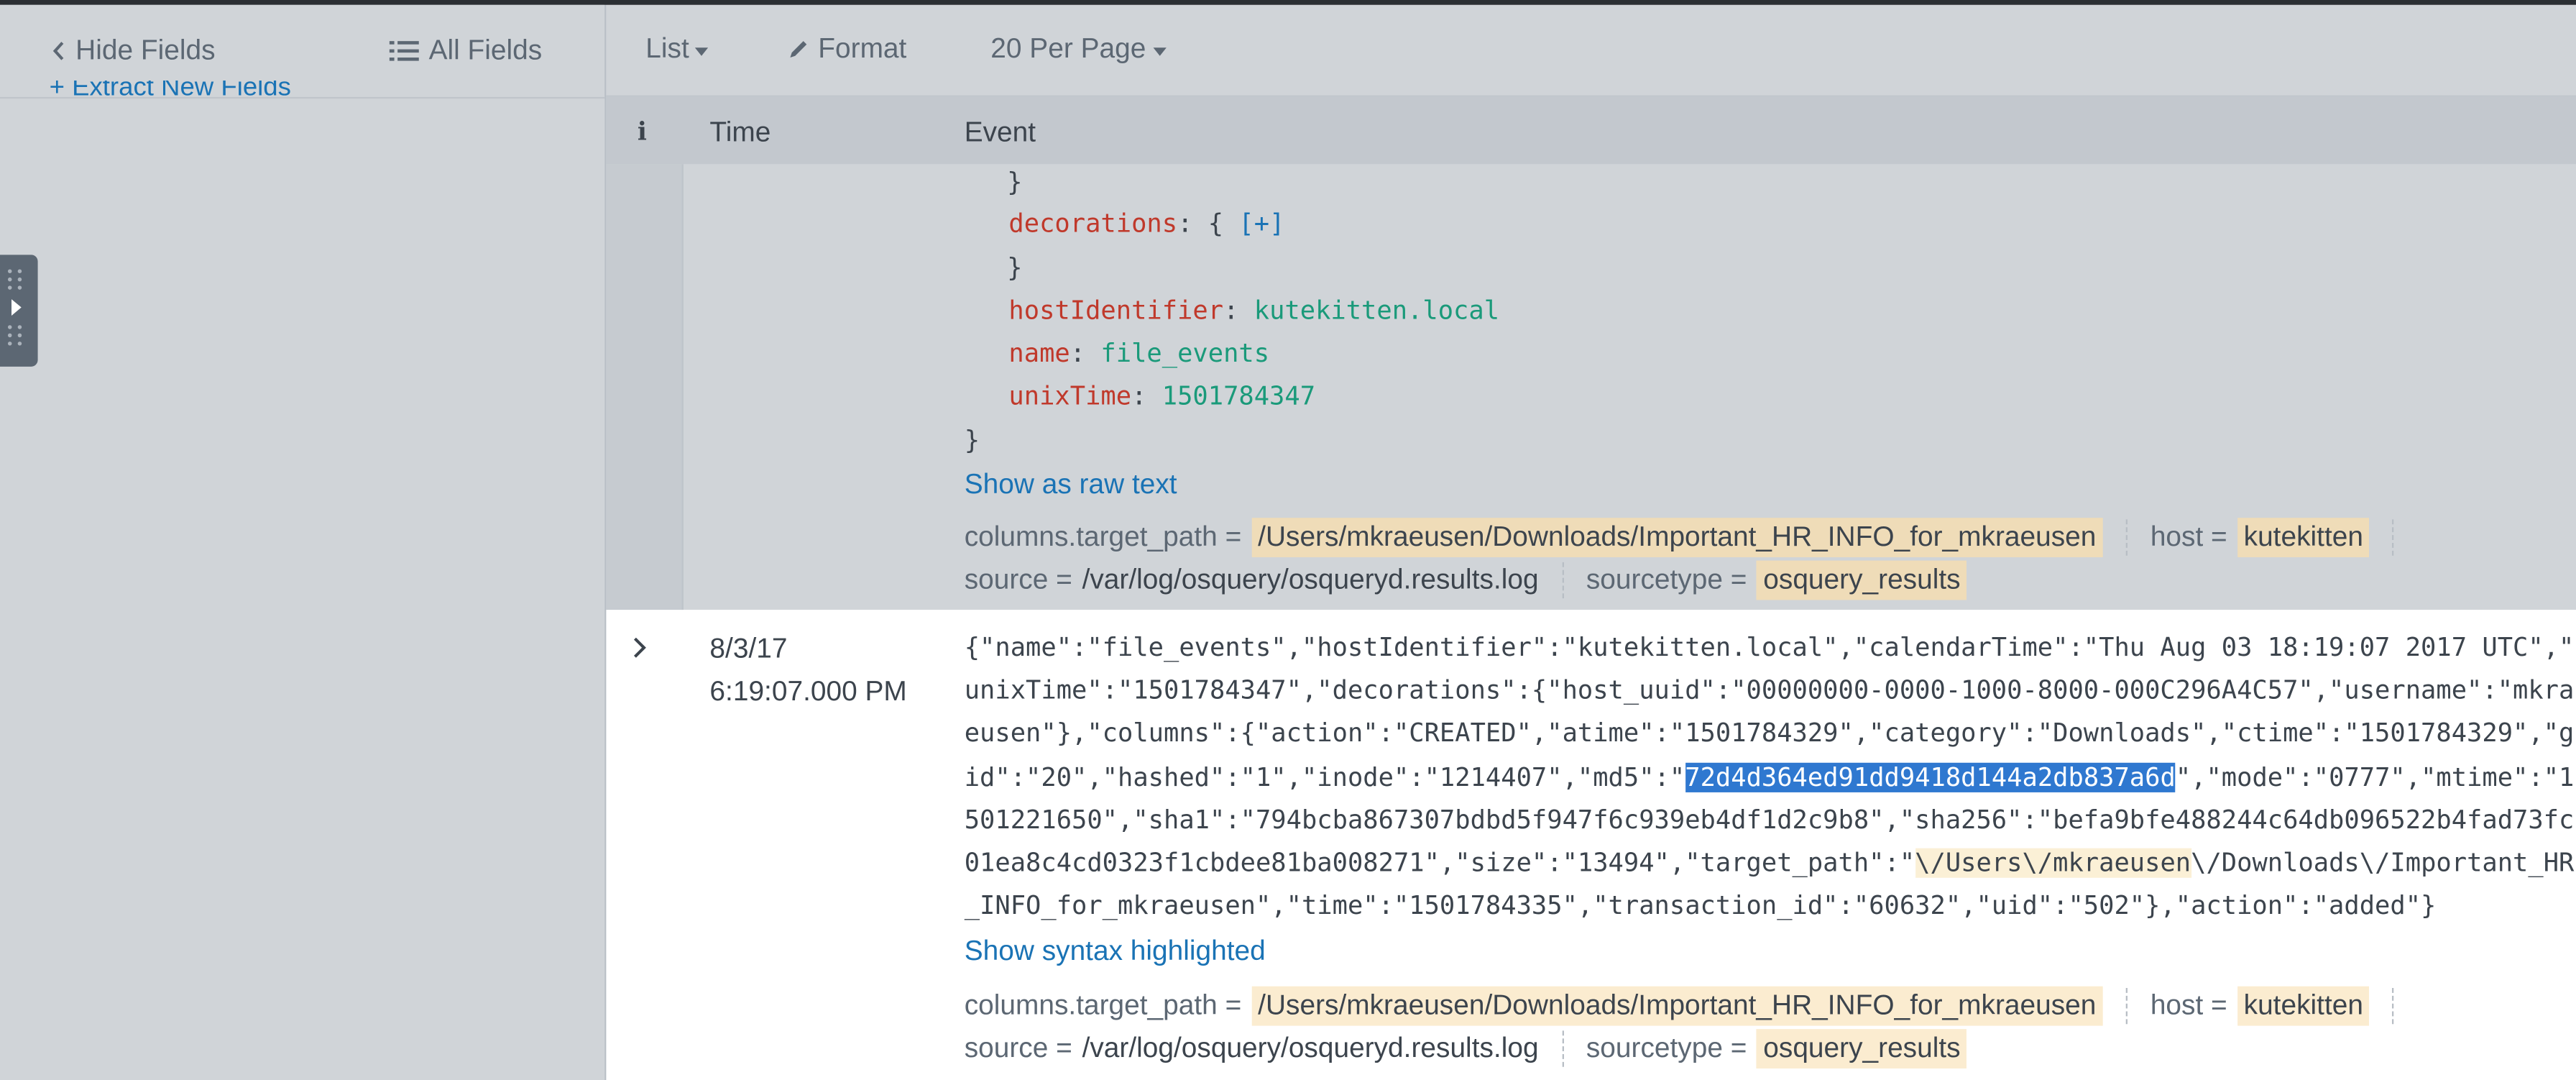 The width and height of the screenshot is (2576, 1080). What do you see at coordinates (145, 50) in the screenshot?
I see `hide-fields-label: Hide Fields` at bounding box center [145, 50].